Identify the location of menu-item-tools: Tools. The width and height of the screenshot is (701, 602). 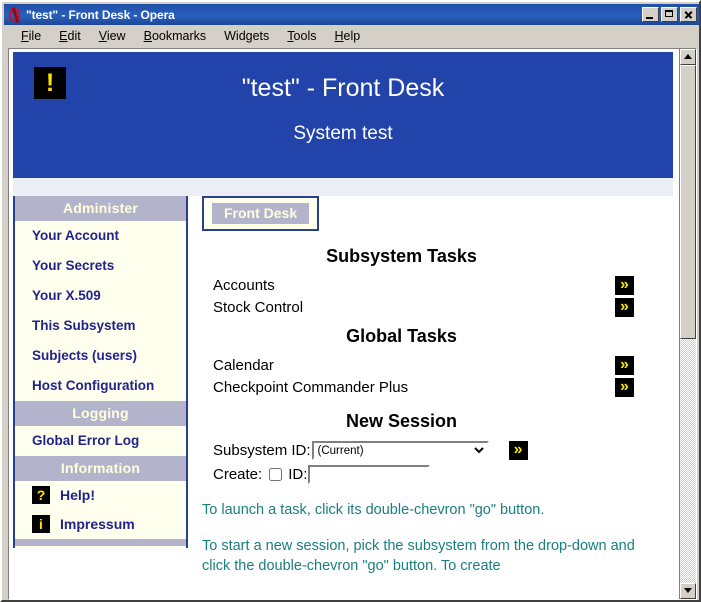
(301, 36).